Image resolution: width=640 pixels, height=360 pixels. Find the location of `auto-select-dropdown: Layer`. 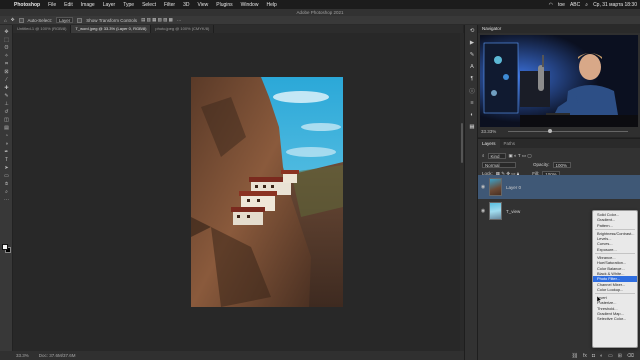

auto-select-dropdown: Layer is located at coordinates (65, 20).